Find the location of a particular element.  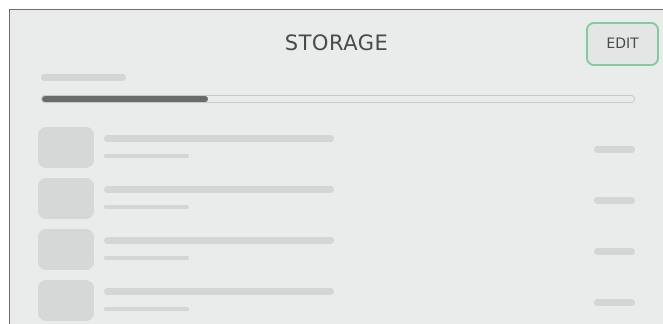

storage-usage-fill is located at coordinates (125, 99).